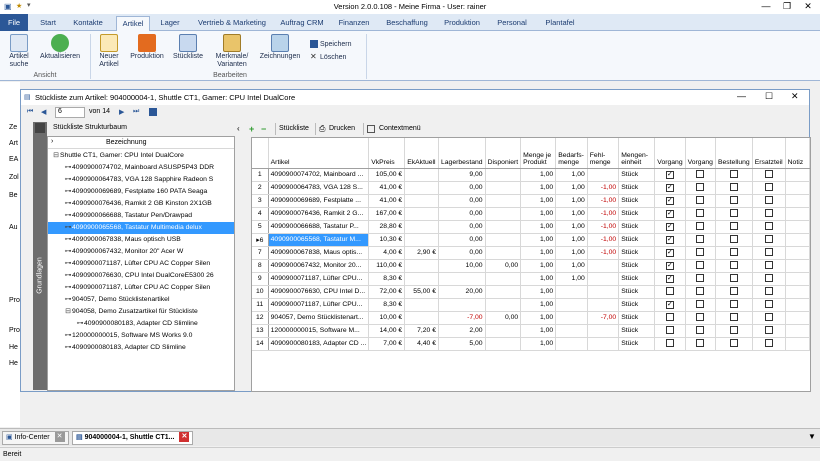  I want to click on col-header-lagerbestand: Lagerbestand, so click(462, 153).